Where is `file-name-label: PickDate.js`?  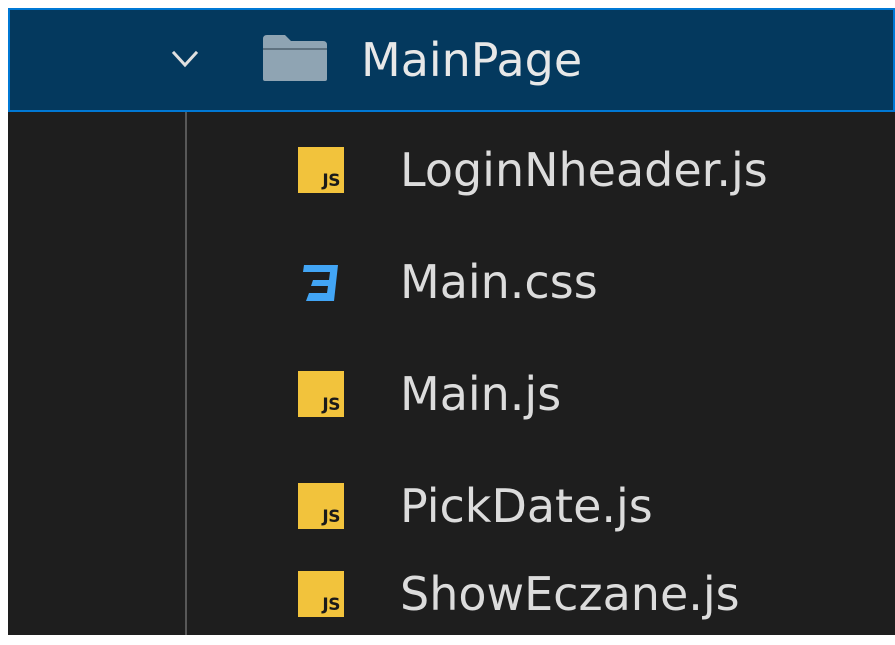 file-name-label: PickDate.js is located at coordinates (526, 506).